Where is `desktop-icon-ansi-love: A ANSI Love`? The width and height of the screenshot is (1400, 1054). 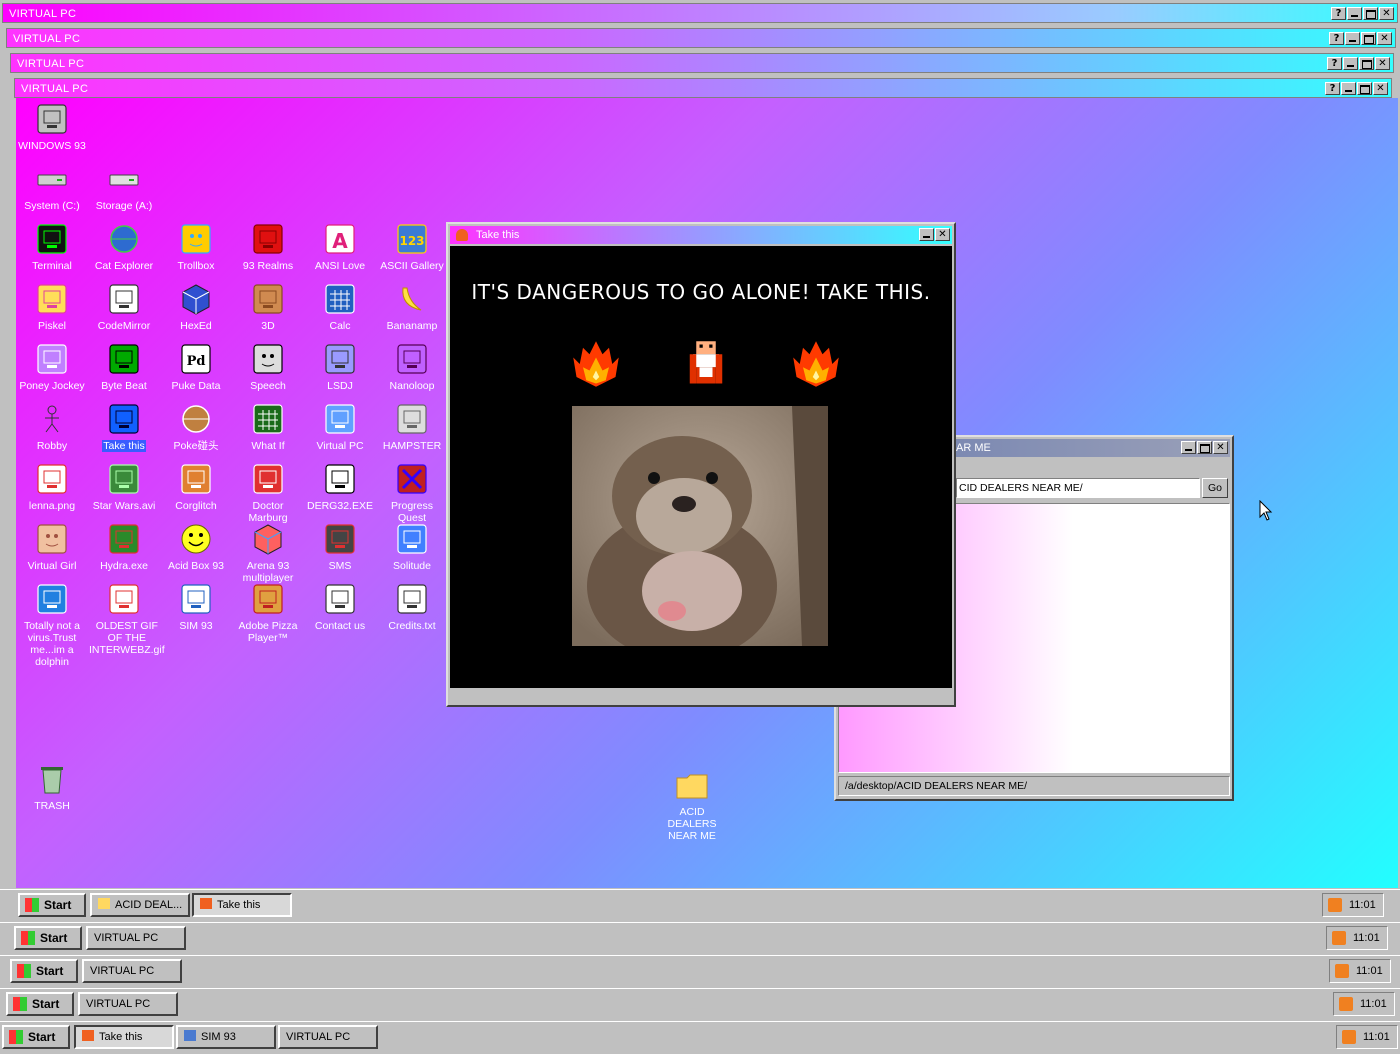 desktop-icon-ansi-love: A ANSI Love is located at coordinates (340, 247).